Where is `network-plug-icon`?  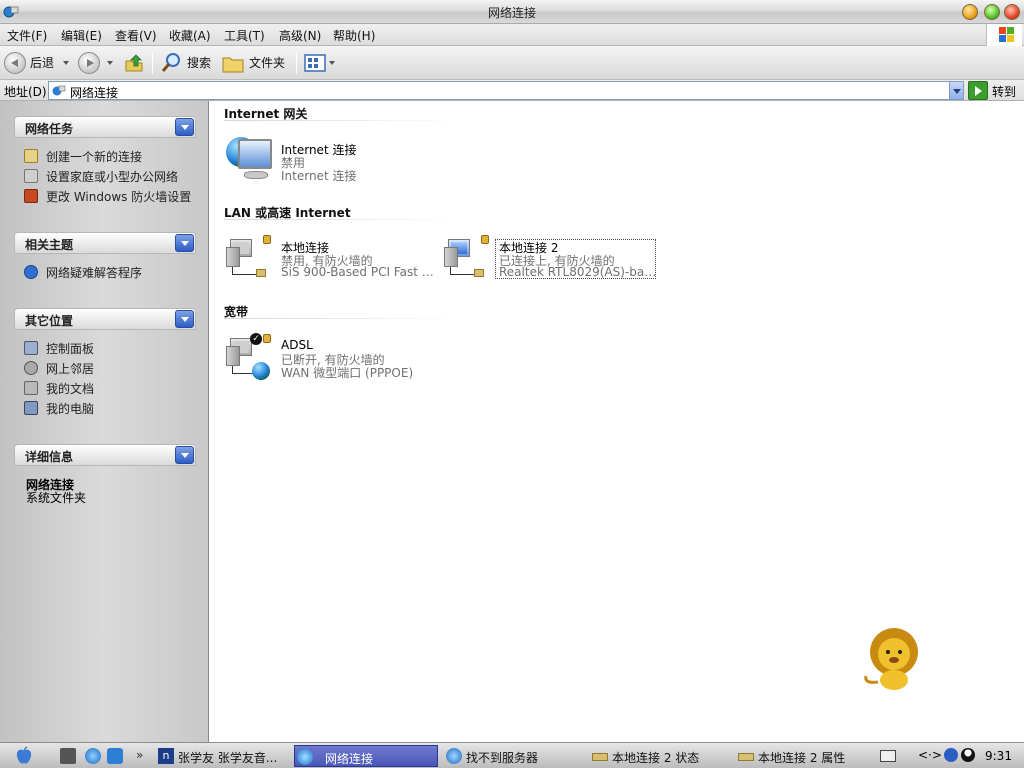
network-plug-icon is located at coordinates (746, 757).